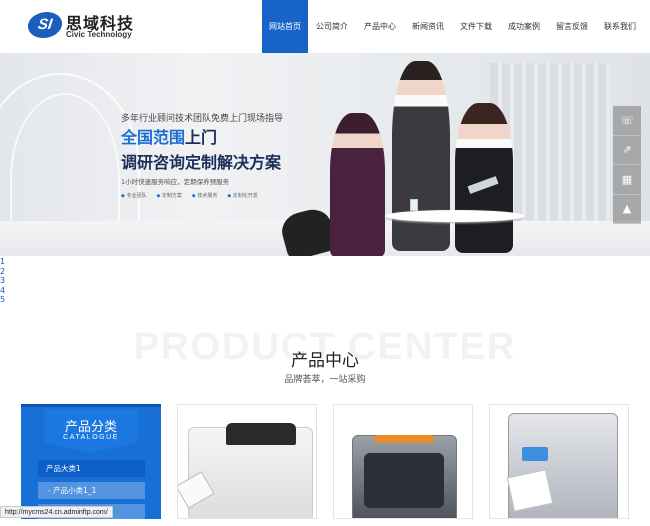  Describe the element at coordinates (414, 205) in the screenshot. I see `glass-icon` at that location.